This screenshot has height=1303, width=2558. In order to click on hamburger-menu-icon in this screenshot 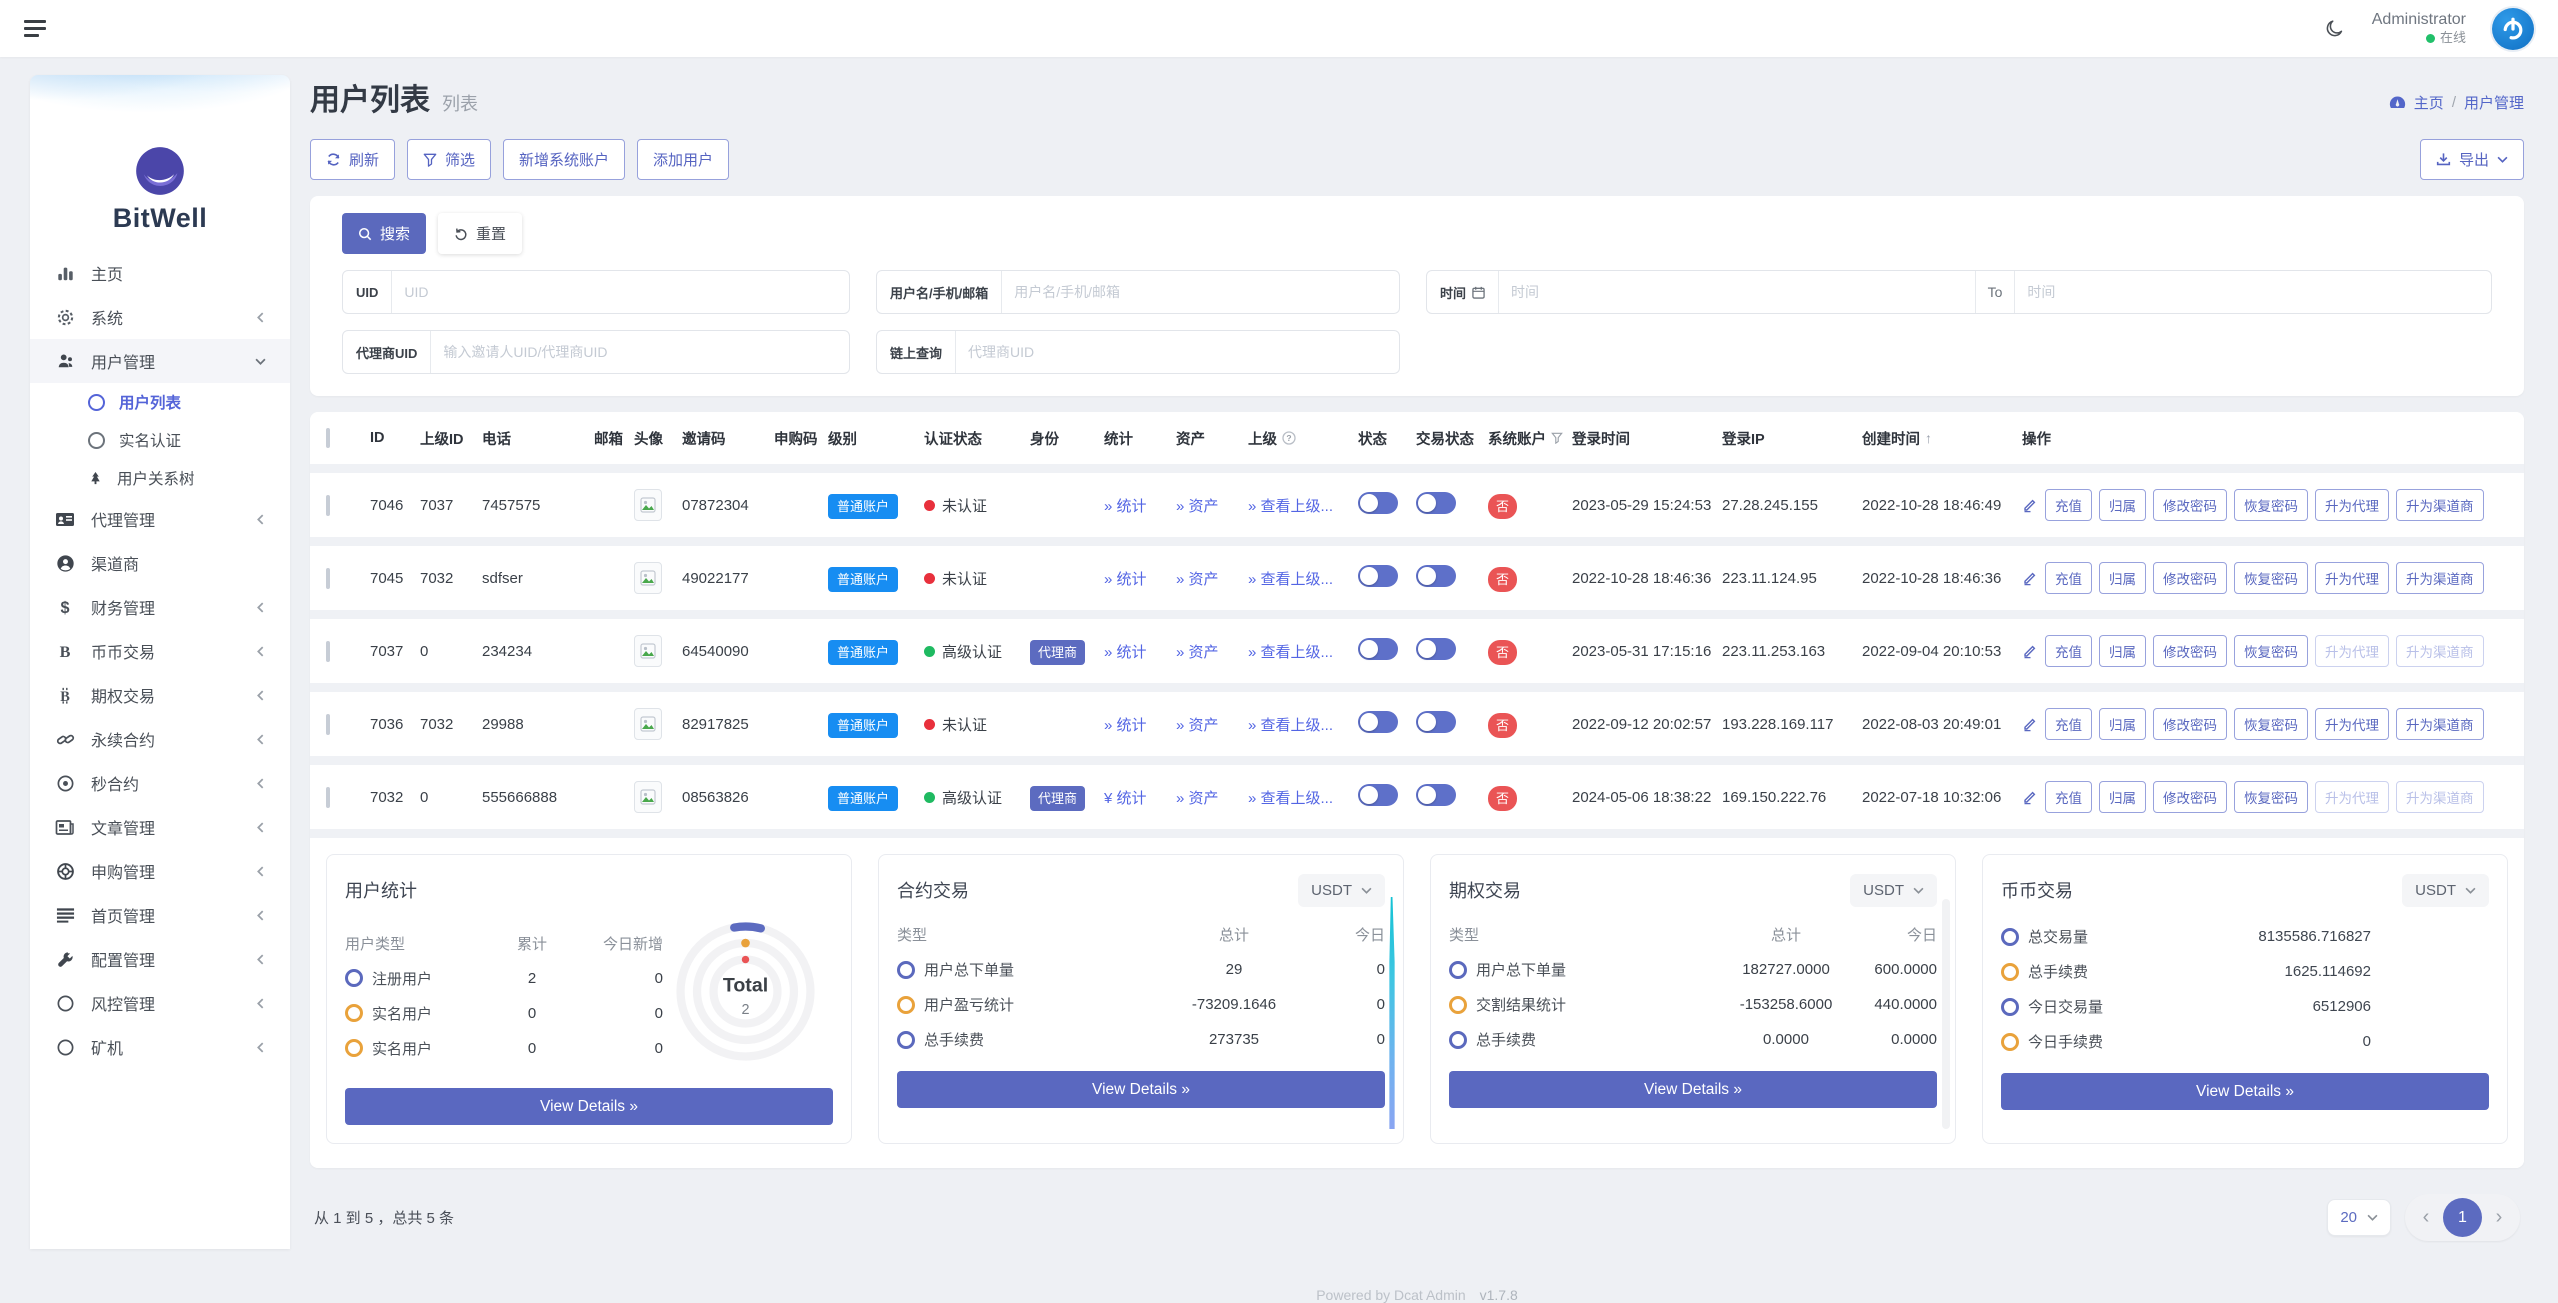, I will do `click(35, 28)`.